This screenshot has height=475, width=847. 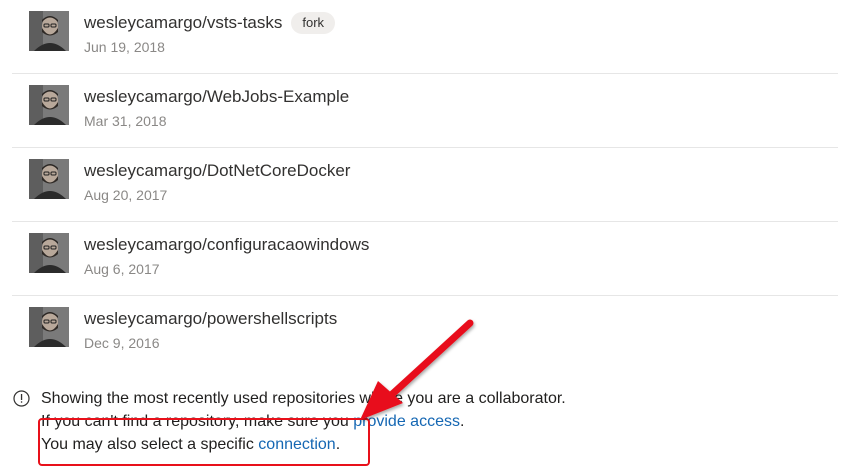 I want to click on connection-link: connection, so click(x=296, y=444).